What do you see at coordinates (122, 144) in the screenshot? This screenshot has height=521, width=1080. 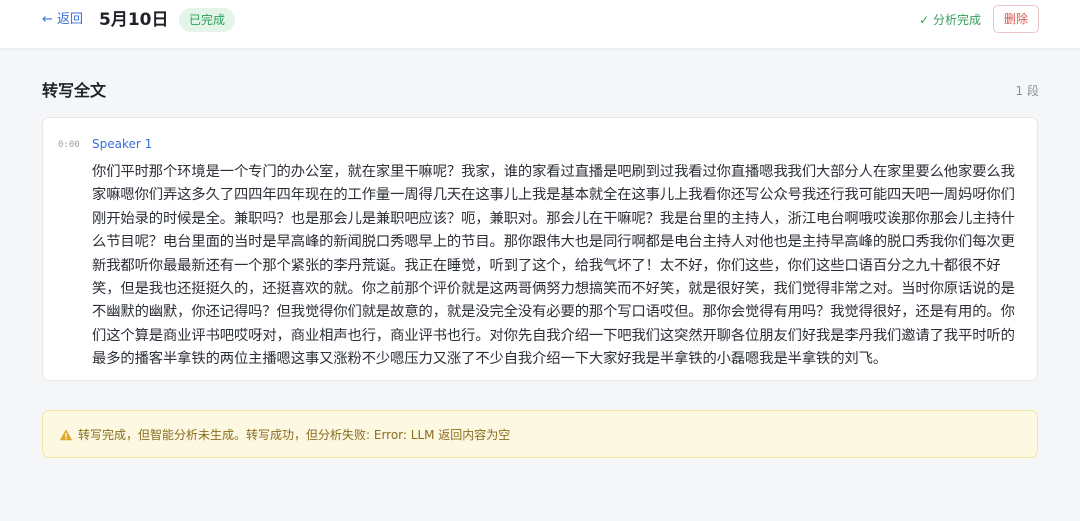 I see `speaker-label: Speaker 1` at bounding box center [122, 144].